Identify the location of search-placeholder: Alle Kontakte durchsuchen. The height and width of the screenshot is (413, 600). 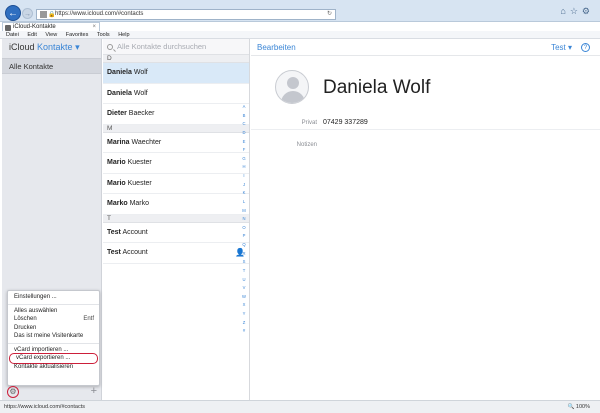
(162, 46).